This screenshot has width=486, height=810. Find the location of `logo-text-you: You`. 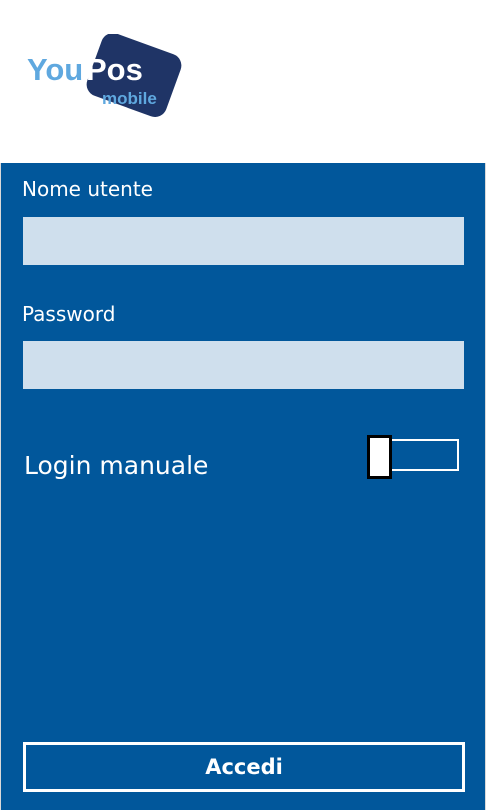

logo-text-you: You is located at coordinates (55, 69).